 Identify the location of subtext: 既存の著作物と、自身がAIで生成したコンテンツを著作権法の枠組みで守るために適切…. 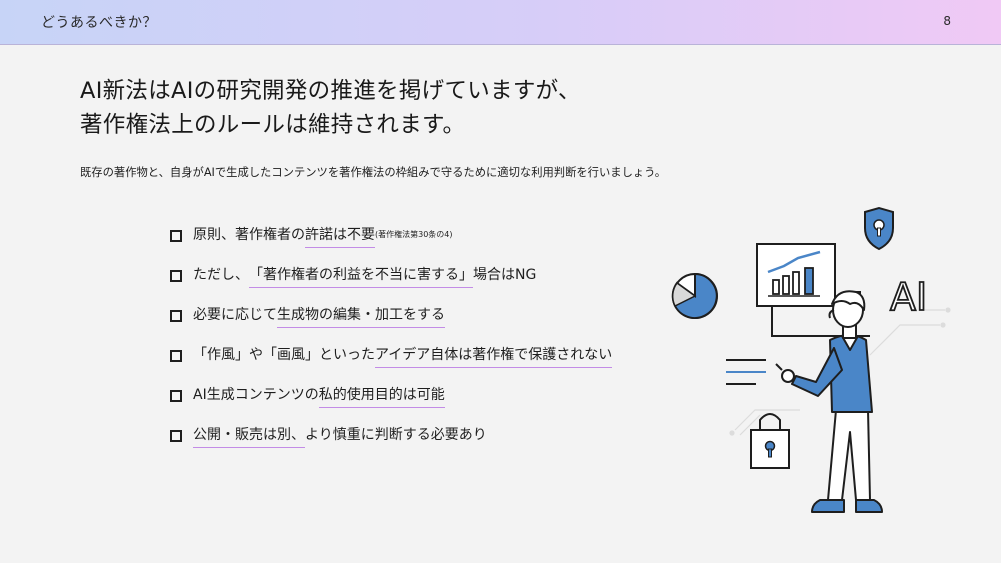
(373, 172).